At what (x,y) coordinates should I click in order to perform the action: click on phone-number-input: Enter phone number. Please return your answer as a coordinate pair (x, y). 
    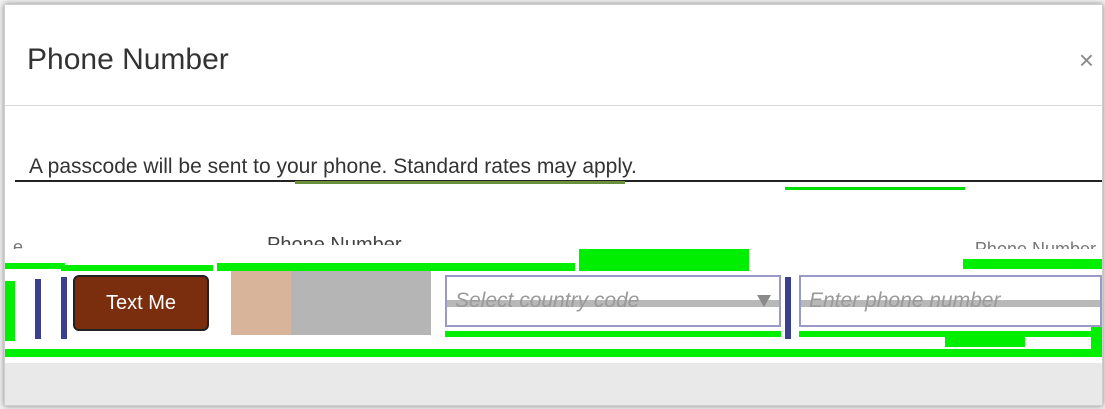
    Looking at the image, I should click on (950, 301).